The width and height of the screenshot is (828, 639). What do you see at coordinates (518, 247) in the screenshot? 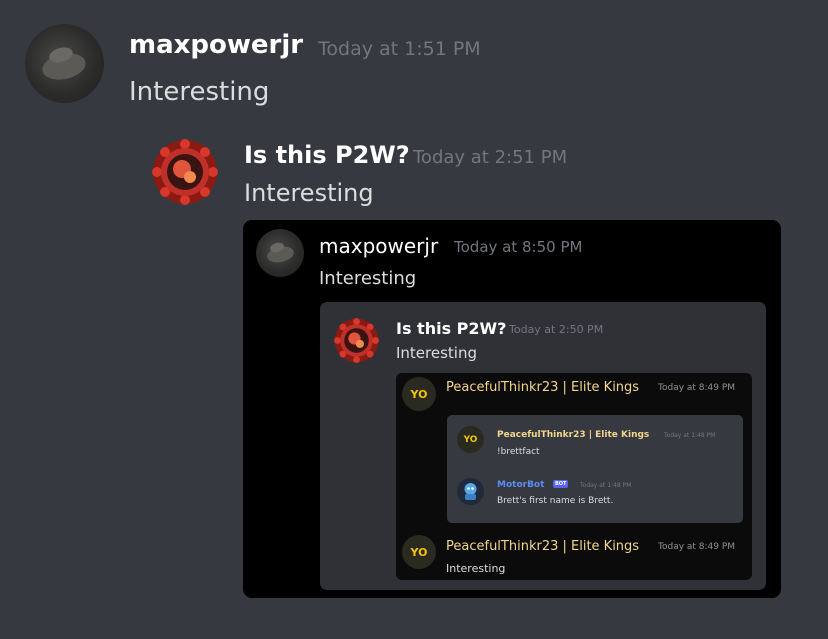
I see `timestamp: Today at 8:50 PM` at bounding box center [518, 247].